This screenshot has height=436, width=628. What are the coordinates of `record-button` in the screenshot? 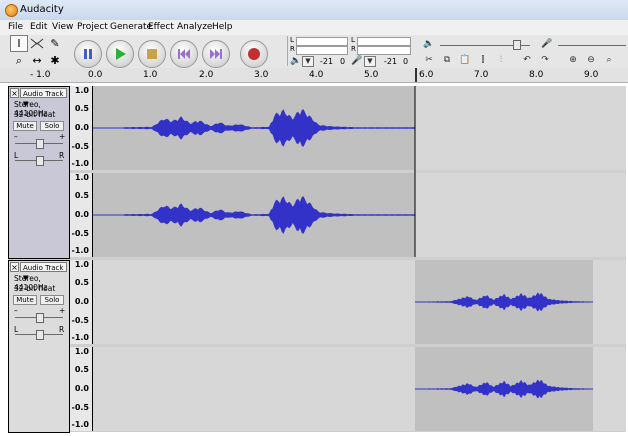 It's located at (254, 54).